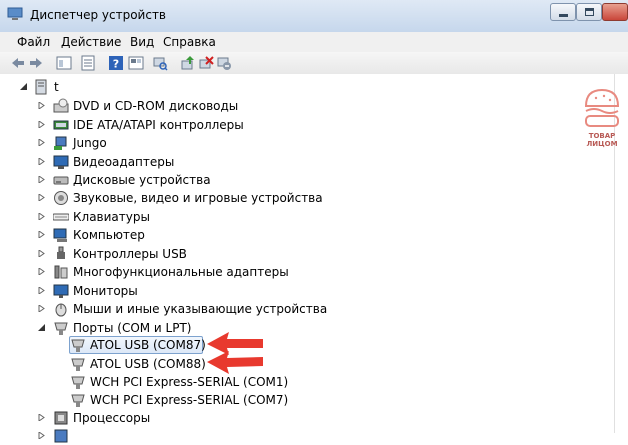  Describe the element at coordinates (314, 16) in the screenshot. I see `title-bar: Диспетчер устройств` at that location.